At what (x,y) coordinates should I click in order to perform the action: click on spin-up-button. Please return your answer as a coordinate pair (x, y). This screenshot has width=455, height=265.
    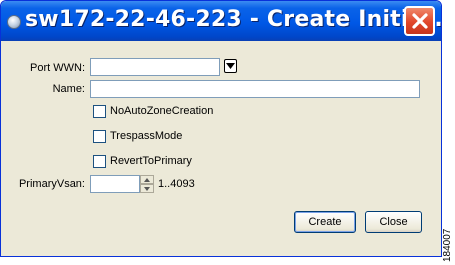
    Looking at the image, I should click on (147, 179).